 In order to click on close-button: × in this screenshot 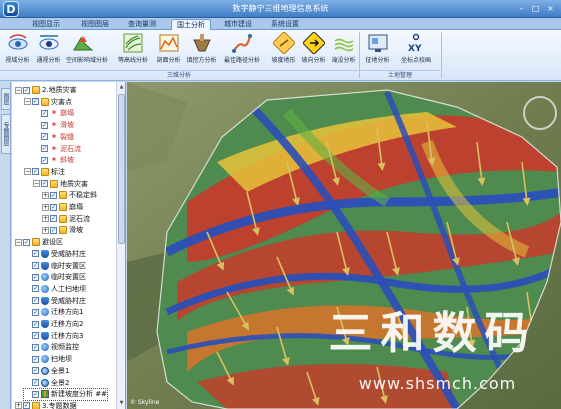, I will do `click(550, 8)`.